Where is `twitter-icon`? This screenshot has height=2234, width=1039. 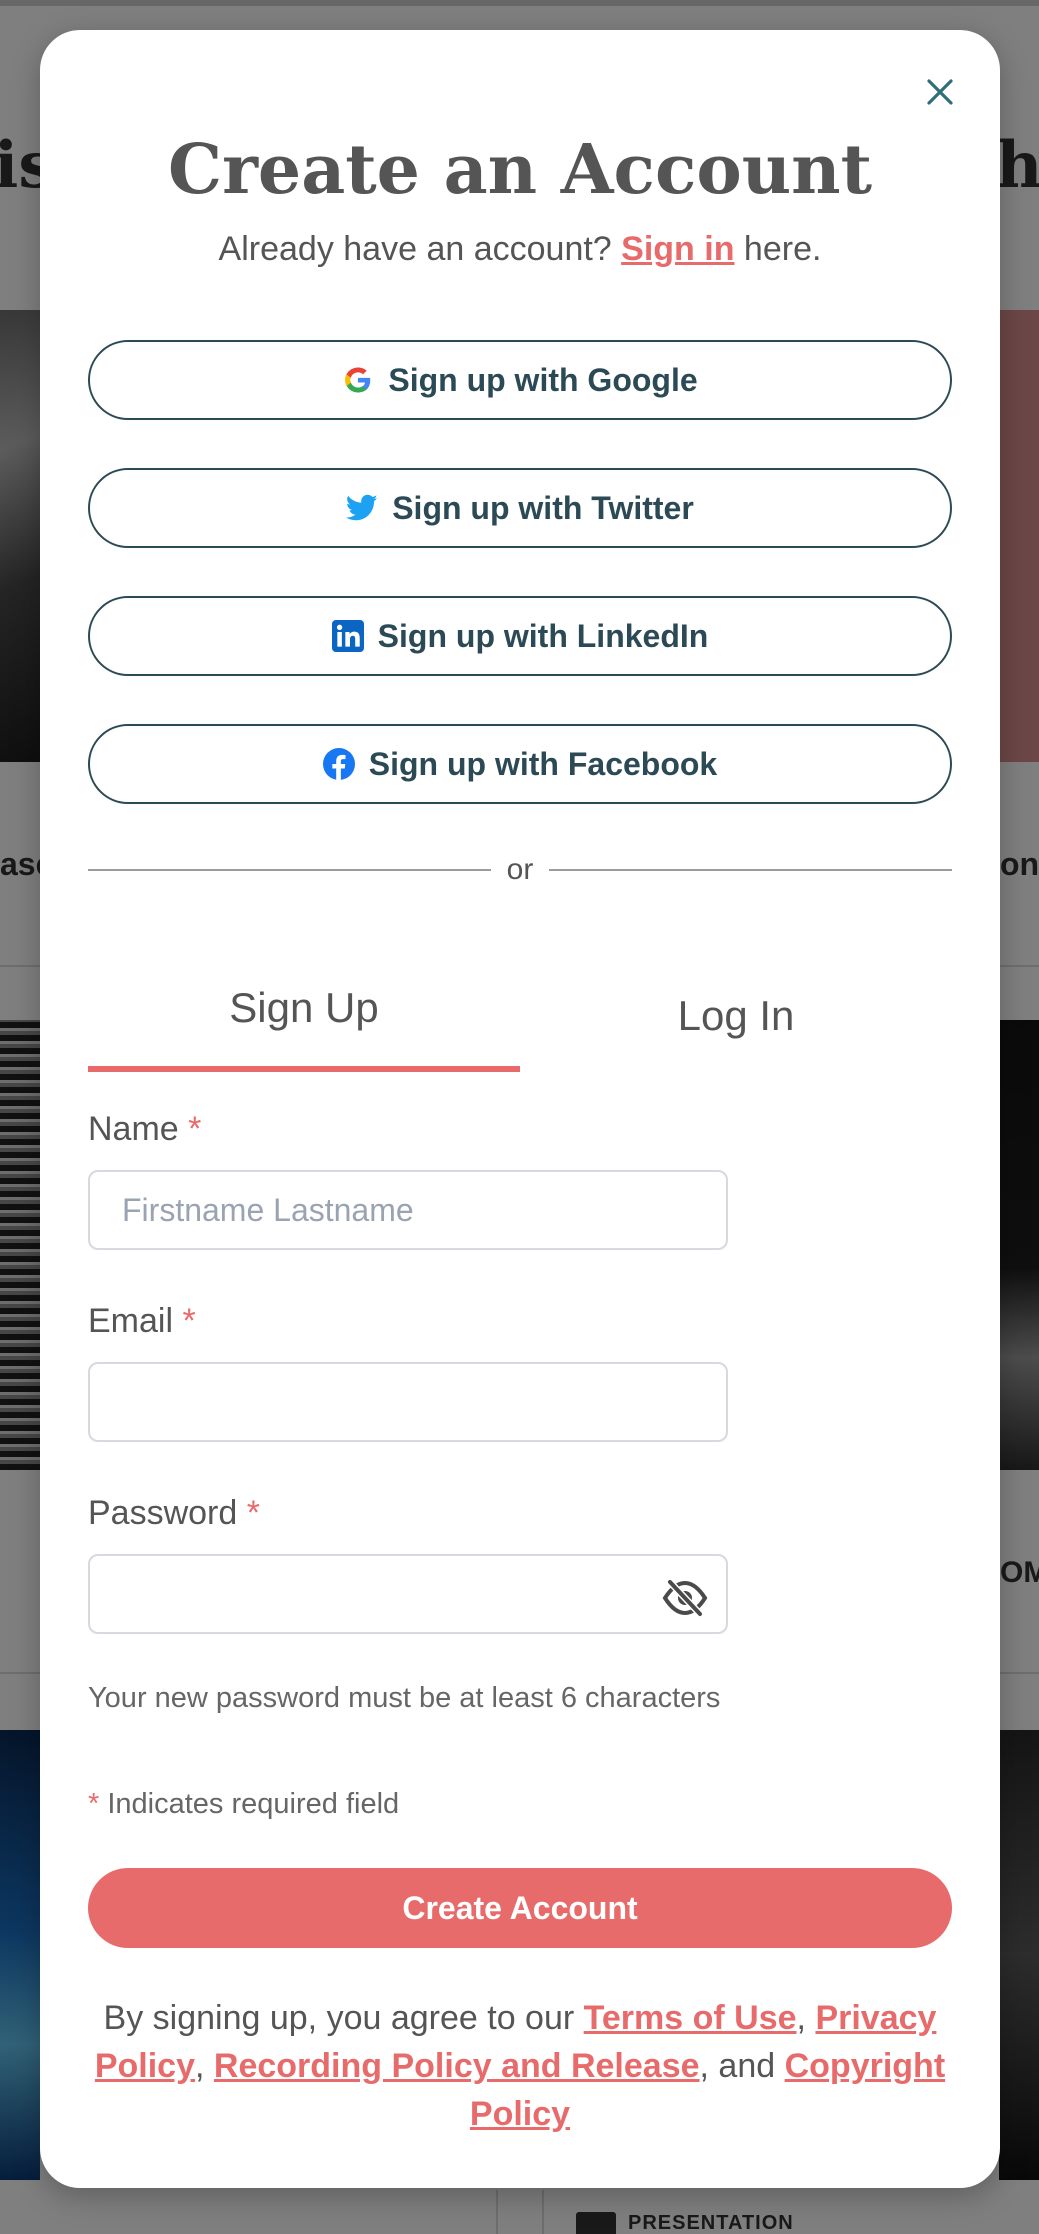
twitter-icon is located at coordinates (362, 508).